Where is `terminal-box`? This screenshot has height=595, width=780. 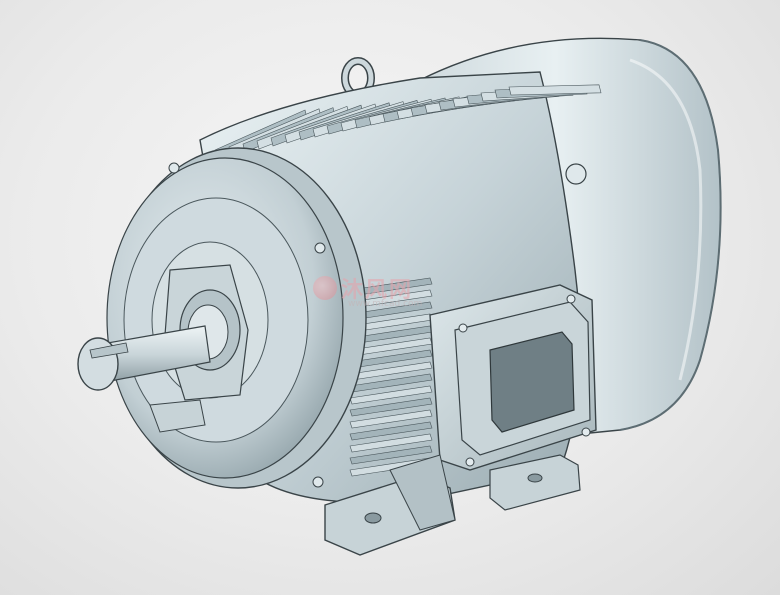
terminal-box is located at coordinates (513, 377).